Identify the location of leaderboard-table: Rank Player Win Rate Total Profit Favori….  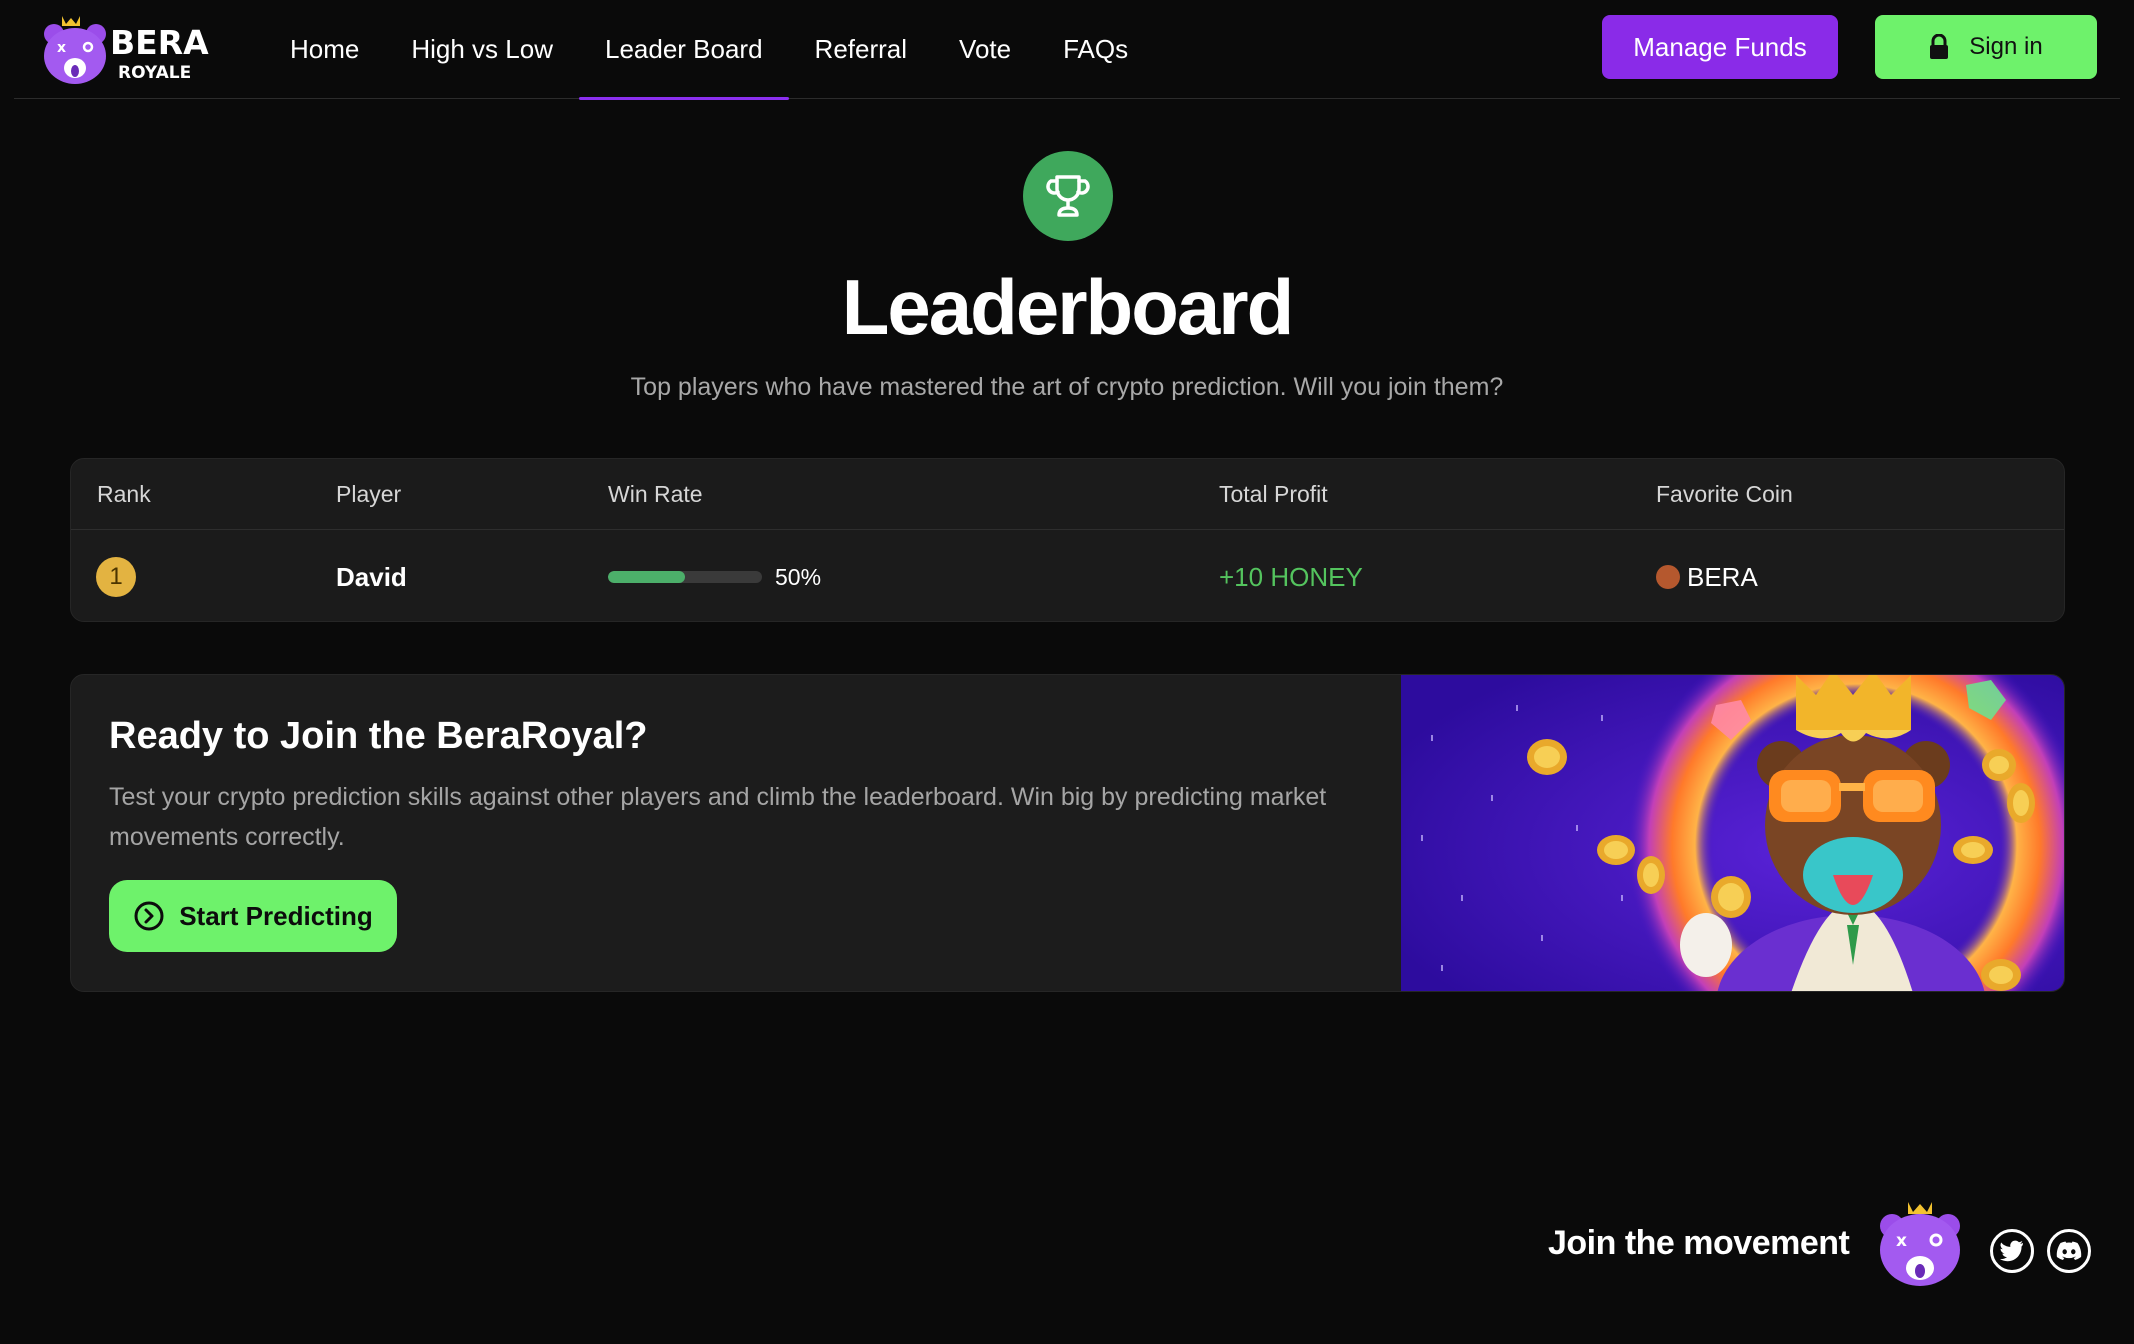
(1067, 540).